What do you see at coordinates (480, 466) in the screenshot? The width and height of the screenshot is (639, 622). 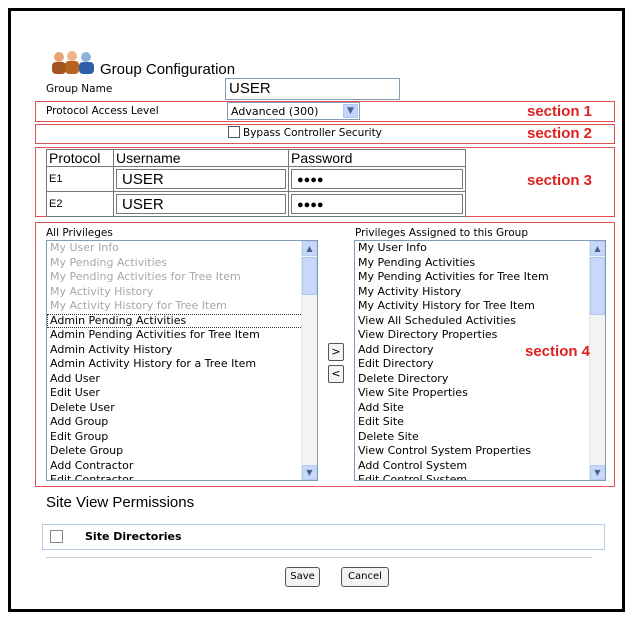 I see `list-item: Add Control System` at bounding box center [480, 466].